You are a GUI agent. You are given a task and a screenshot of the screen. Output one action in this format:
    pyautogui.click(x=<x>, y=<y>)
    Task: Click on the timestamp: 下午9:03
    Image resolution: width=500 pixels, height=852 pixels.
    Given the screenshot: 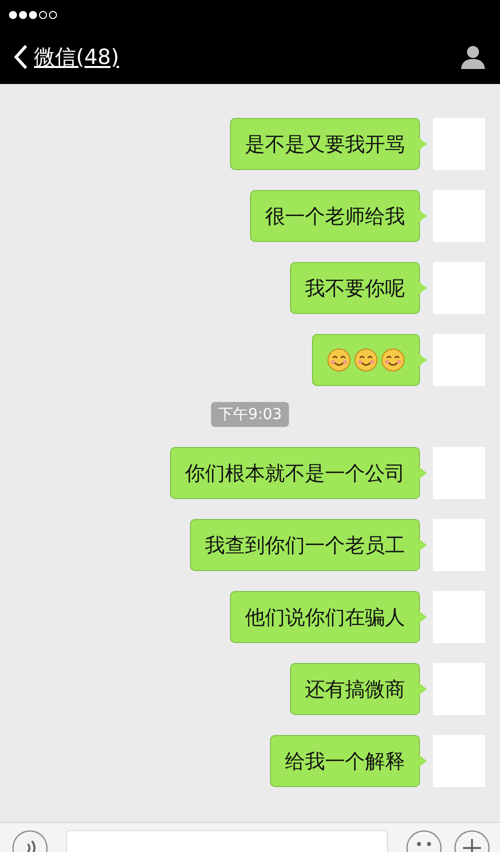 What is the action you would take?
    pyautogui.click(x=250, y=414)
    